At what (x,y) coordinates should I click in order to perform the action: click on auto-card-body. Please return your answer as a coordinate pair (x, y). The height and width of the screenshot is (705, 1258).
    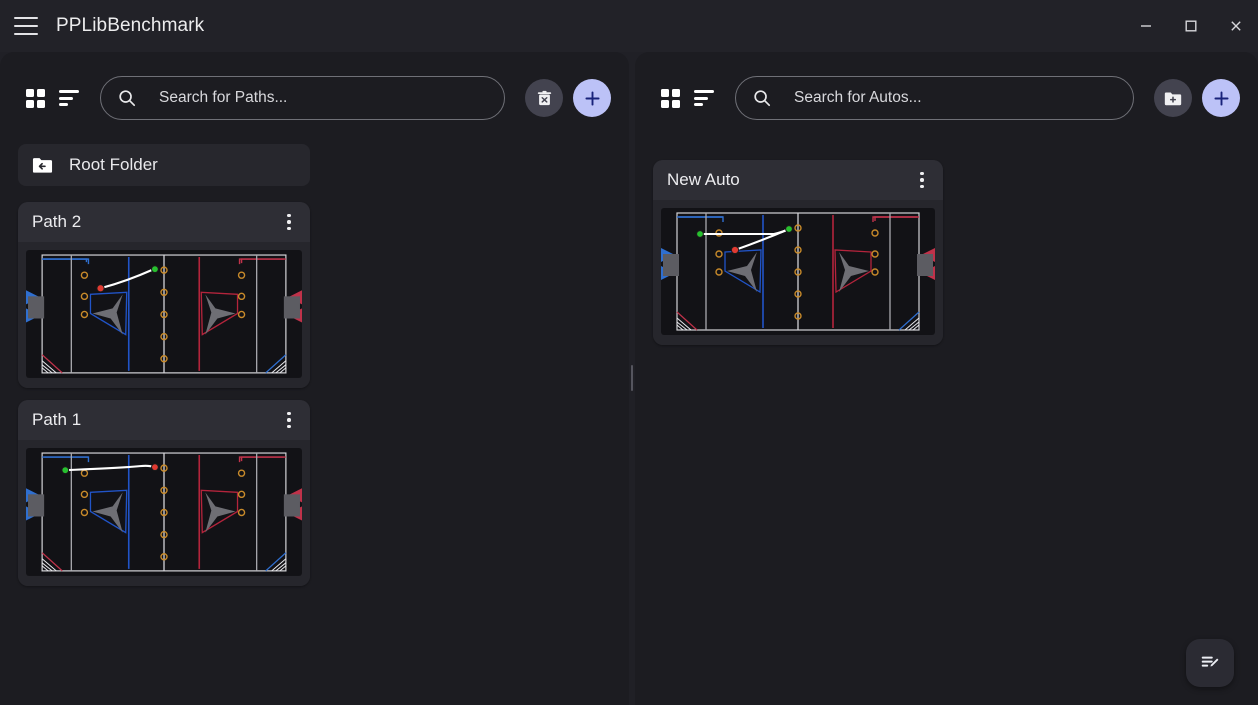
    Looking at the image, I should click on (798, 272).